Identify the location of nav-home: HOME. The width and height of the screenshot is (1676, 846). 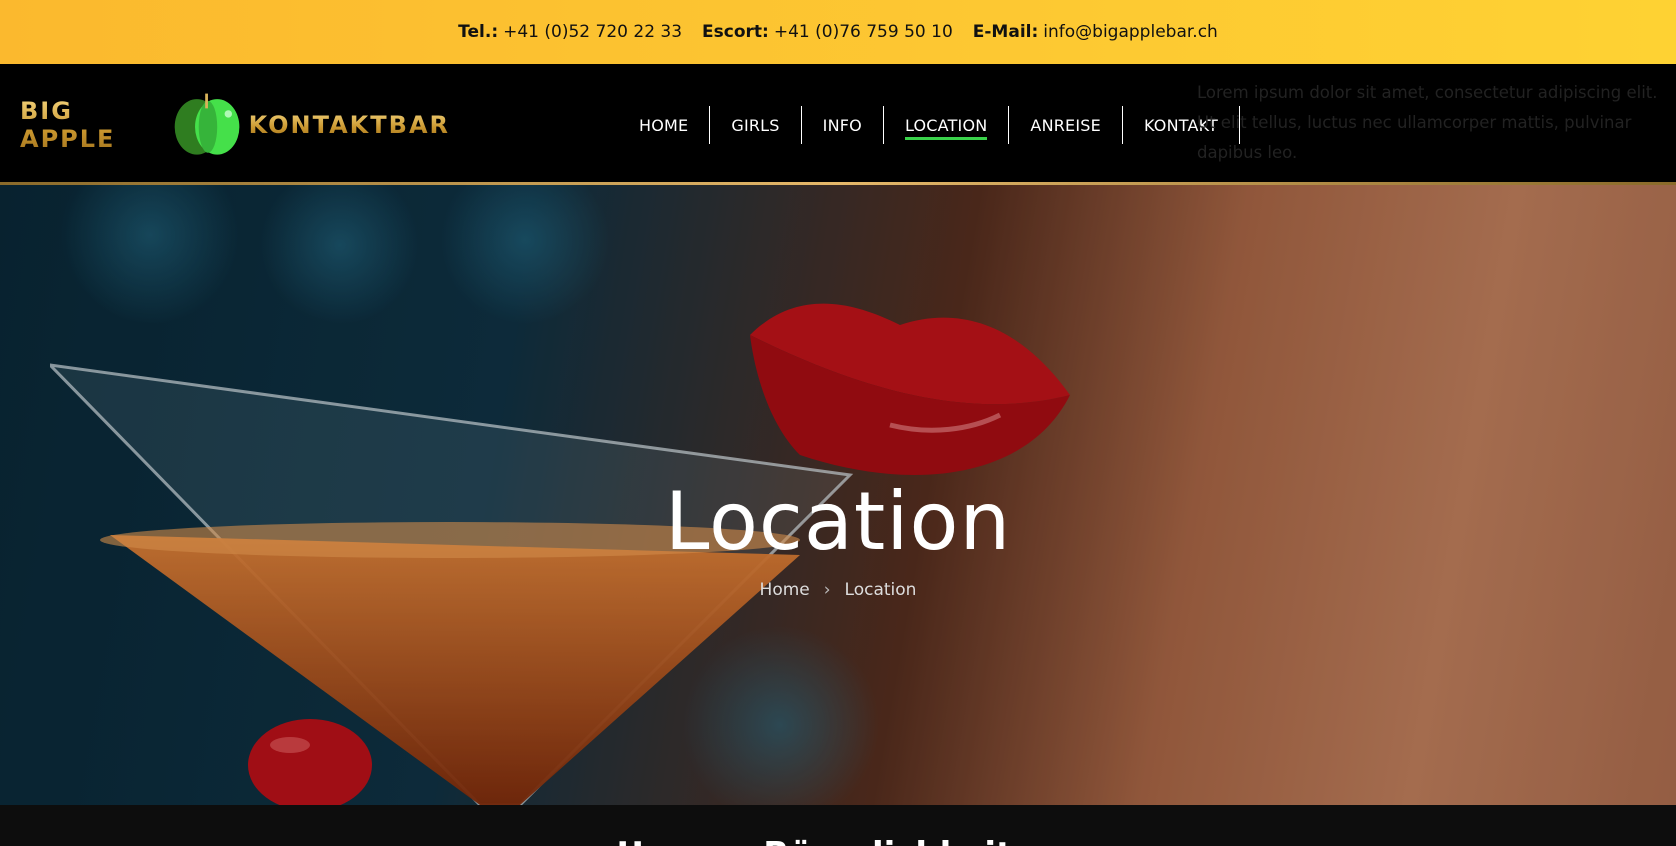
(664, 125).